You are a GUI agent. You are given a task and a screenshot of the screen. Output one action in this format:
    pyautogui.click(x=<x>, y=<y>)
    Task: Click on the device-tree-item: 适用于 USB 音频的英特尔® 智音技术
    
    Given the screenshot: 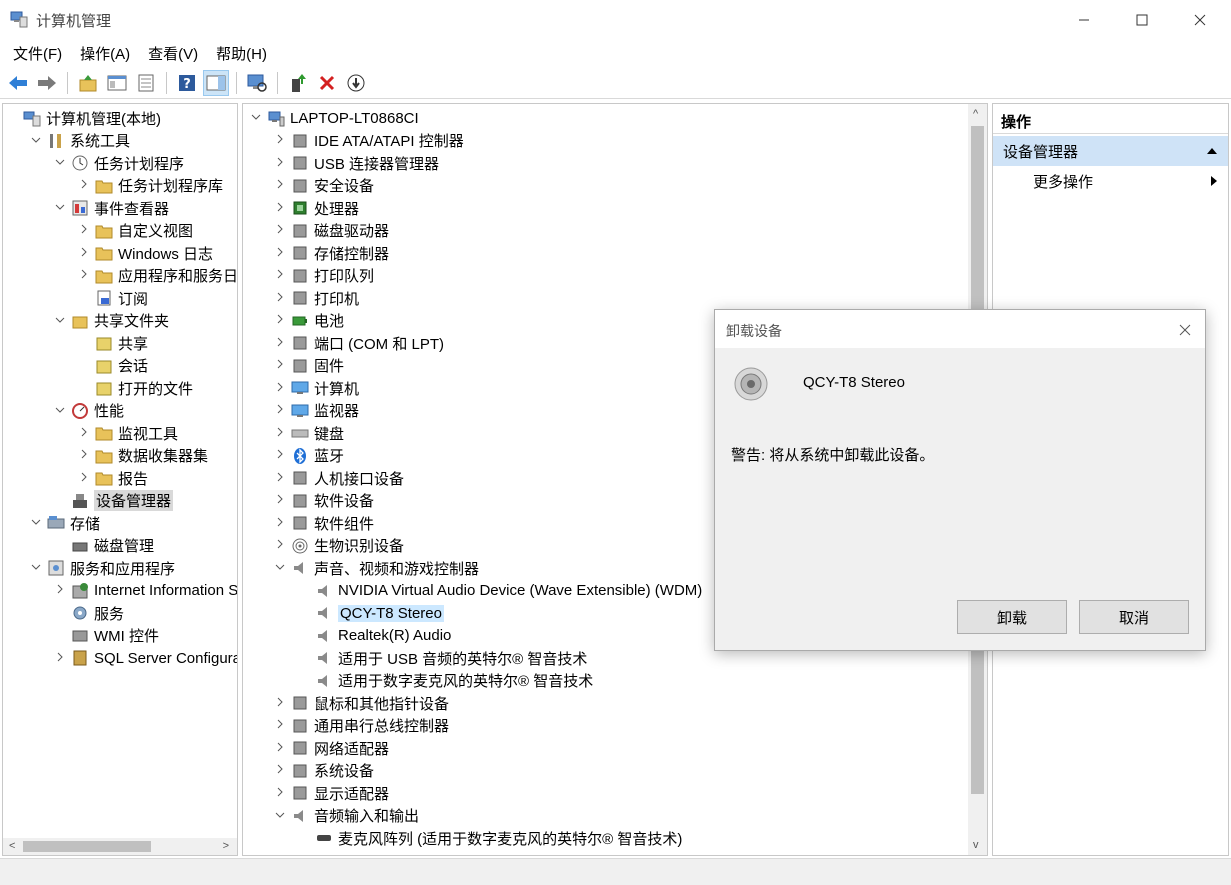 What is the action you would take?
    pyautogui.click(x=442, y=658)
    